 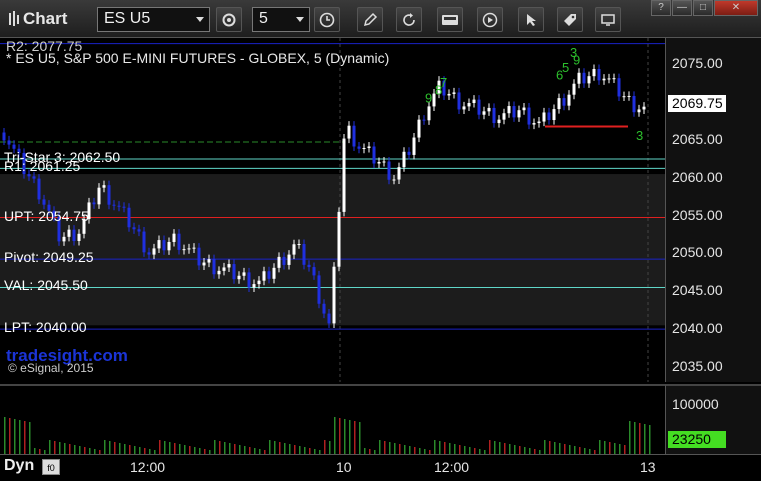 What do you see at coordinates (327, 435) in the screenshot?
I see `volume-chart` at bounding box center [327, 435].